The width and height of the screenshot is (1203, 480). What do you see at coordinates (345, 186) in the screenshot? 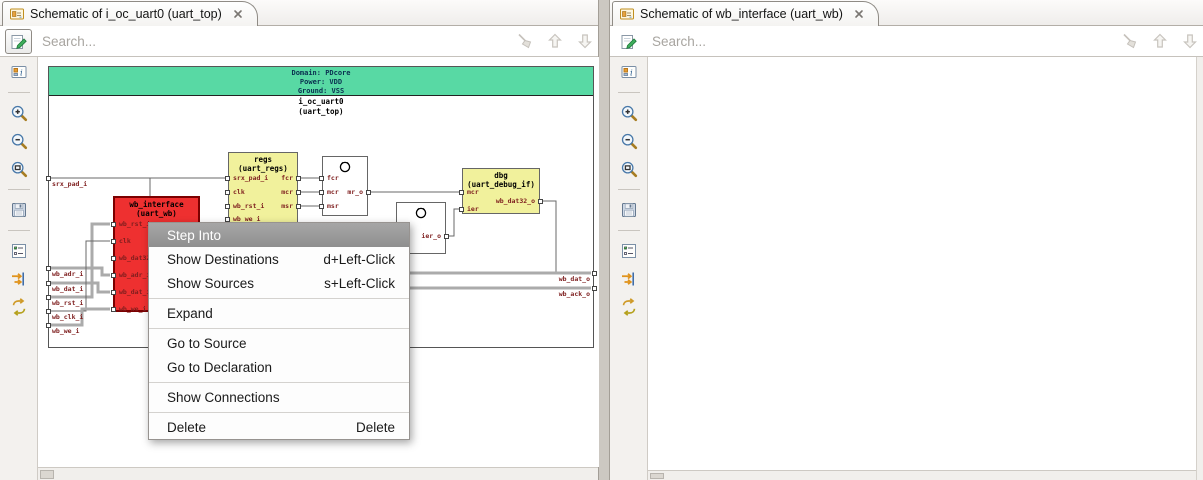
I see `block-mcr-reg: fcr mcr msr mr_o` at bounding box center [345, 186].